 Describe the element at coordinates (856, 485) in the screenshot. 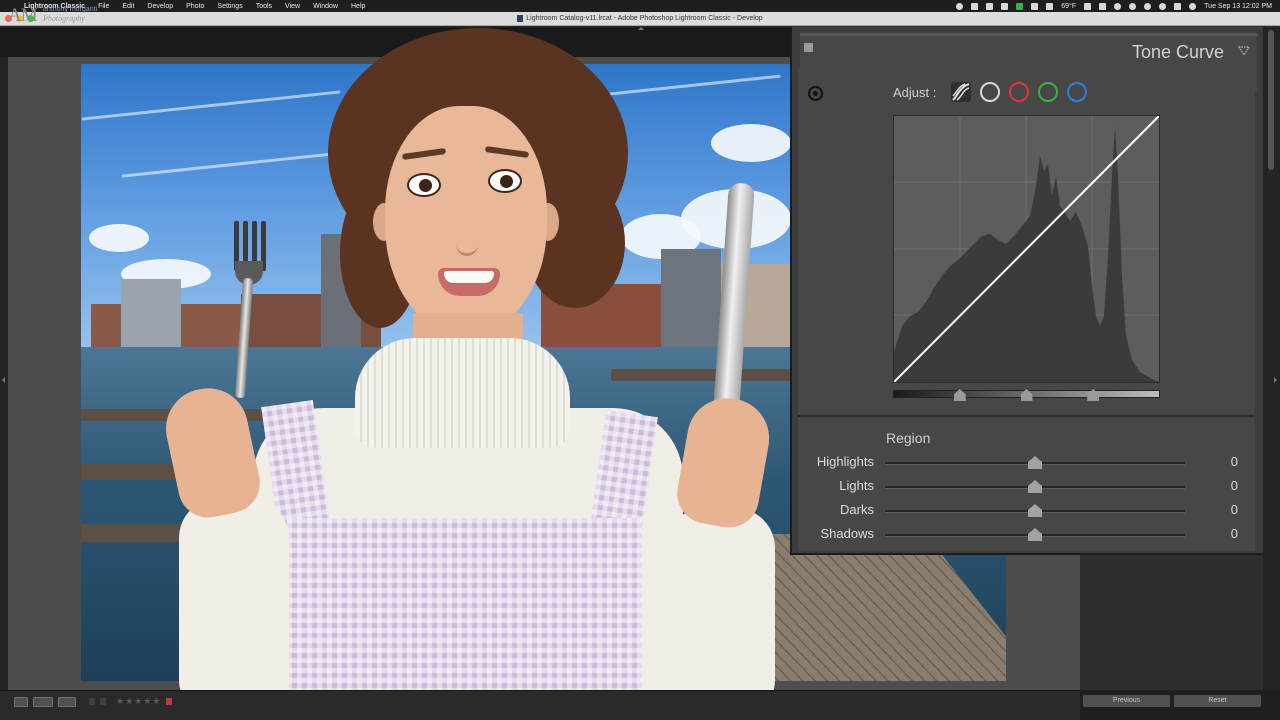

I see `lights-label: Lights` at that location.